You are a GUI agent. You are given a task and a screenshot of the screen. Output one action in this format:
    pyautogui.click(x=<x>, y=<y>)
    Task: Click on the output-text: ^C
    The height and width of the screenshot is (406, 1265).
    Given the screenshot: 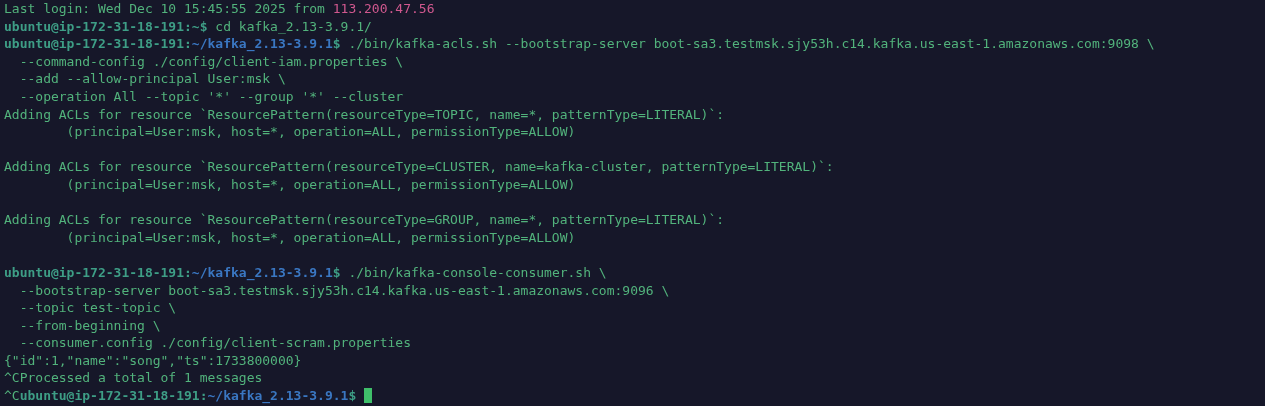 What is the action you would take?
    pyautogui.click(x=12, y=396)
    